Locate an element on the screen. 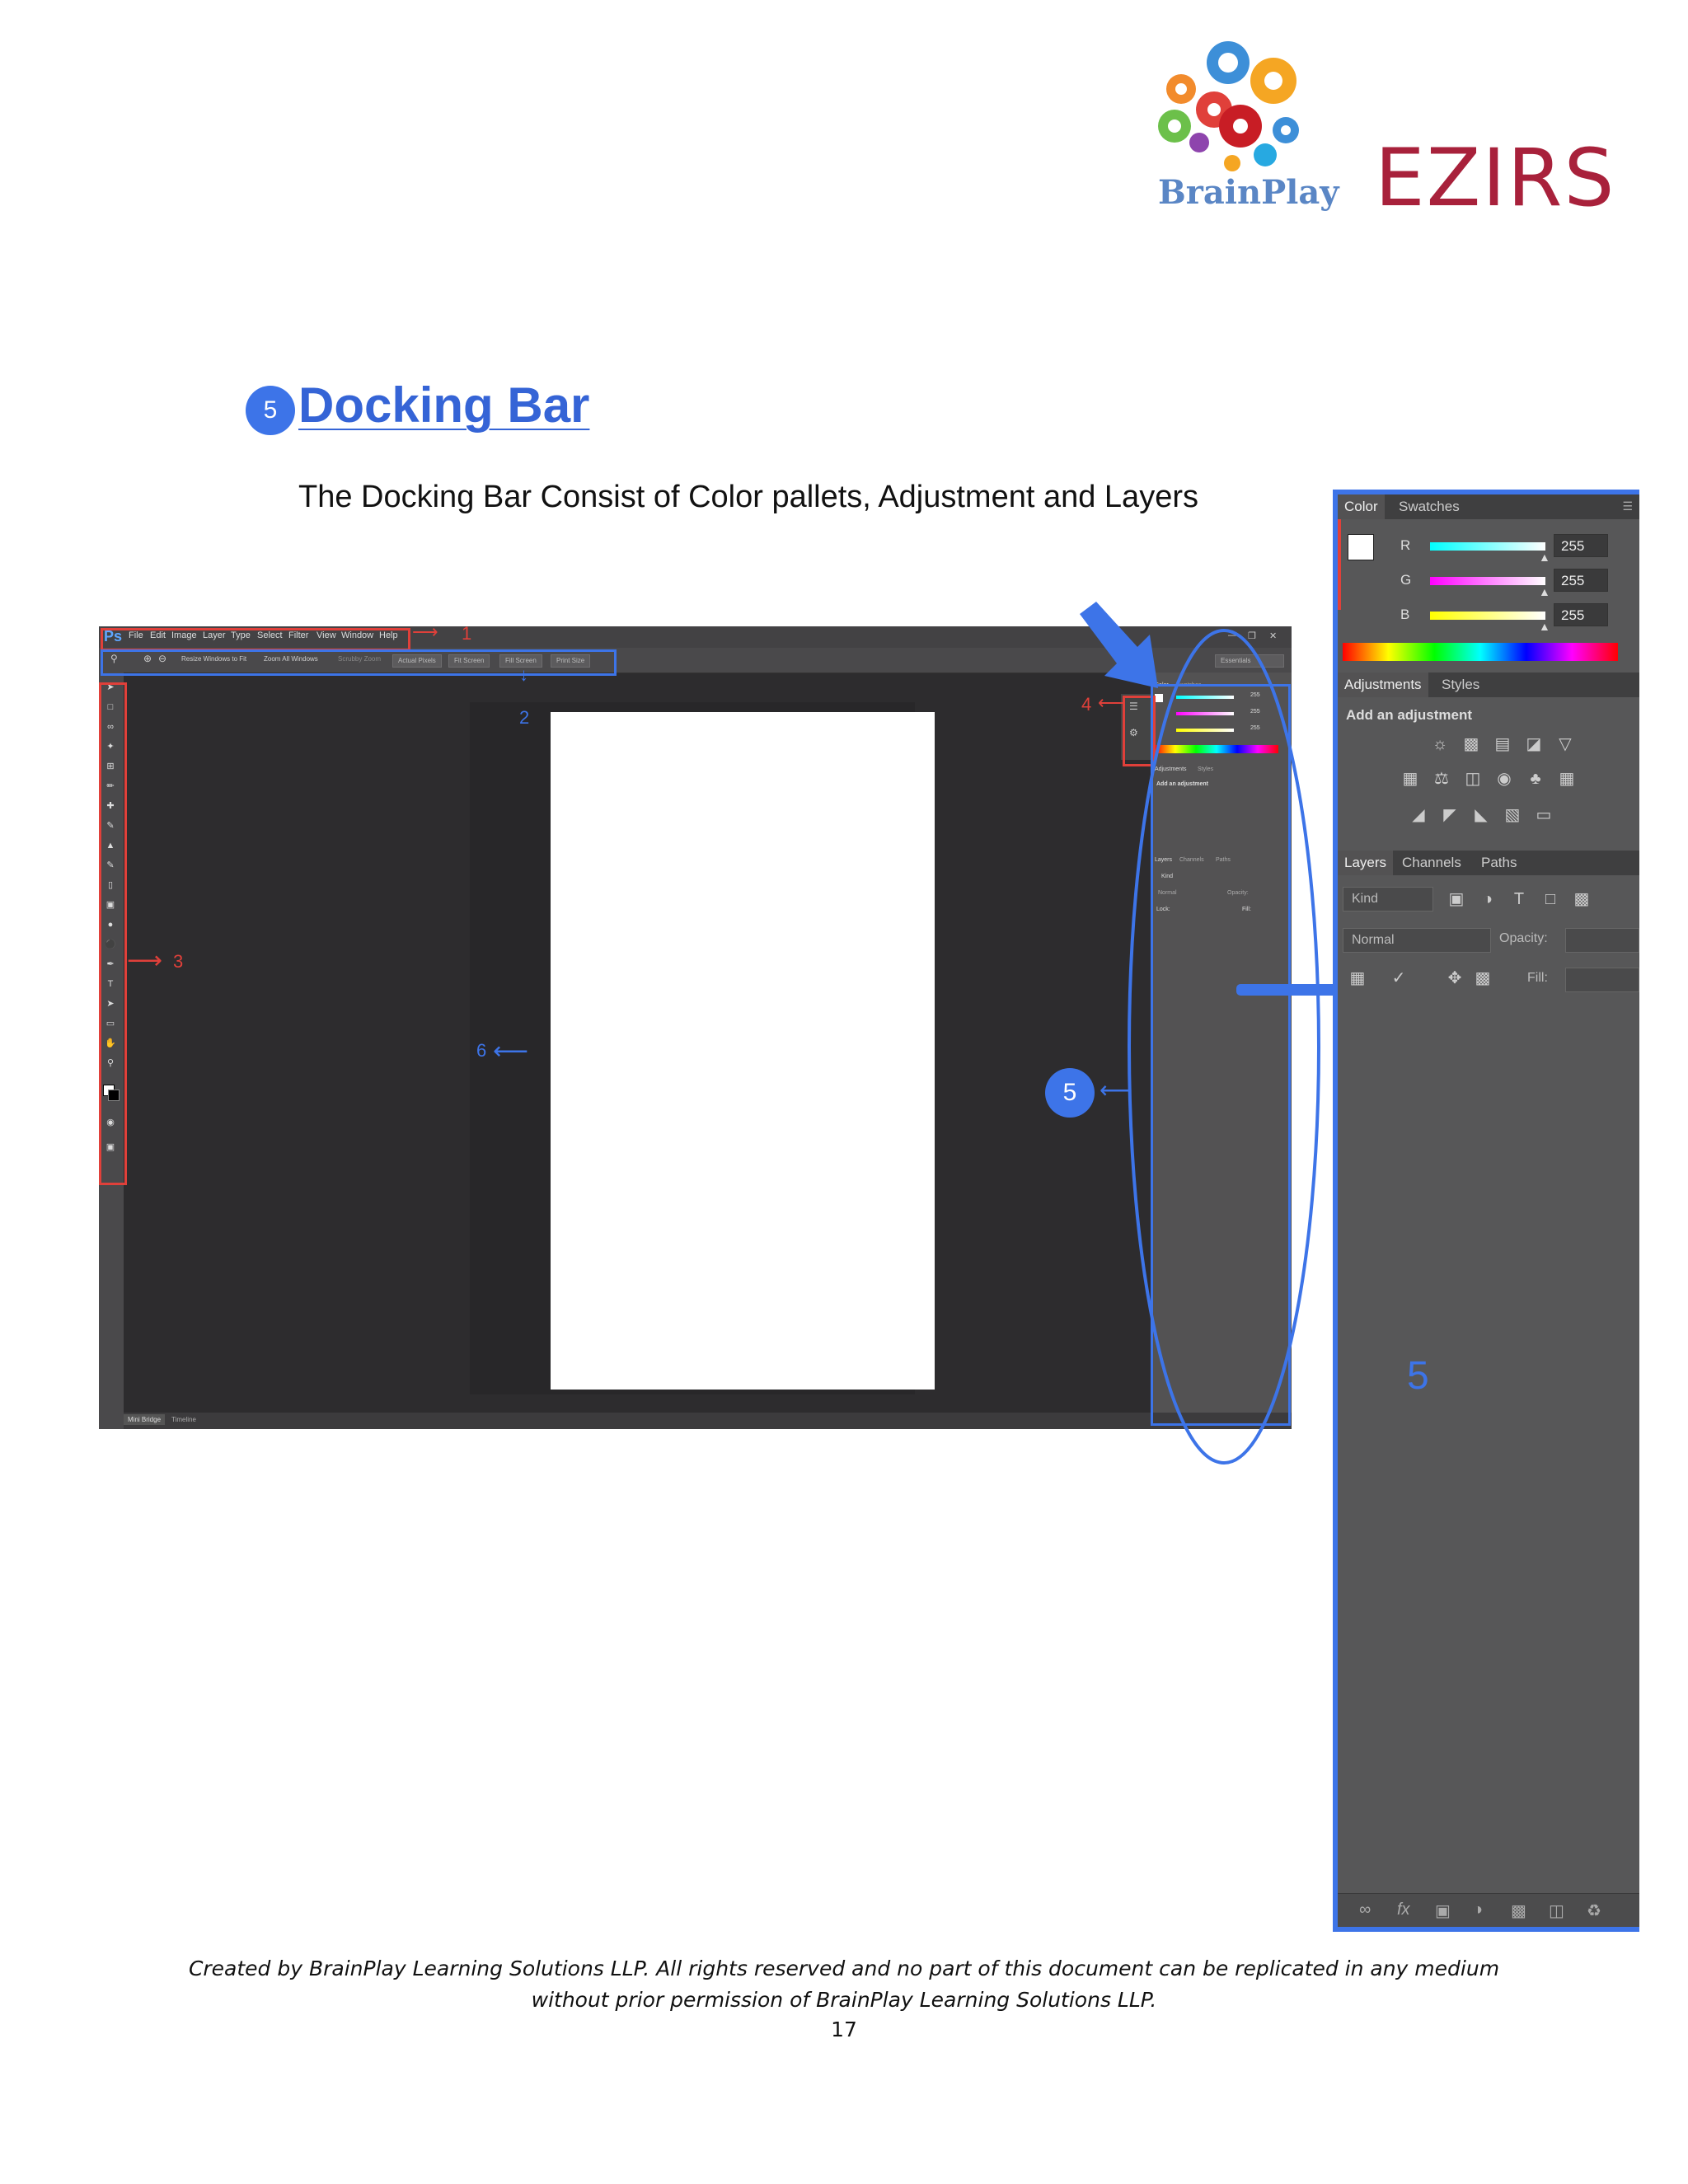  brightness-icon: ☼ is located at coordinates (1439, 744).